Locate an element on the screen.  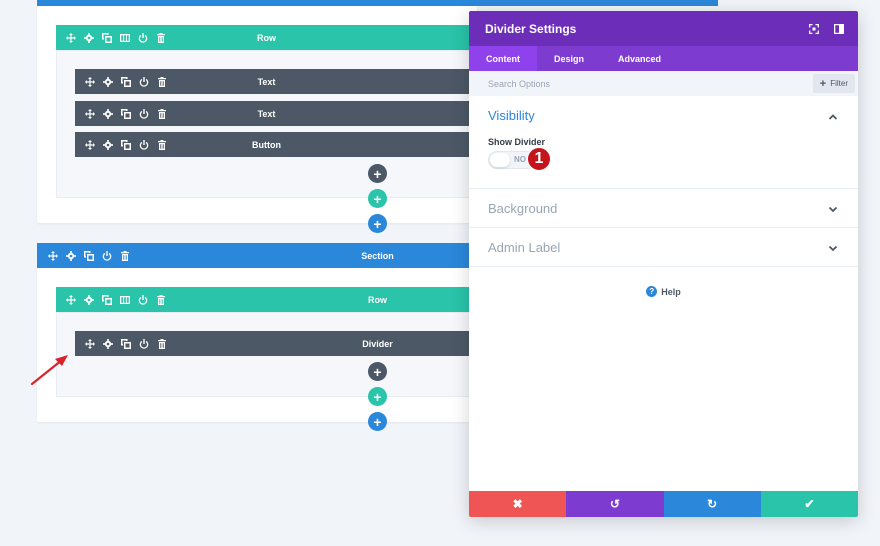
module-divider: Divider is located at coordinates (276, 343).